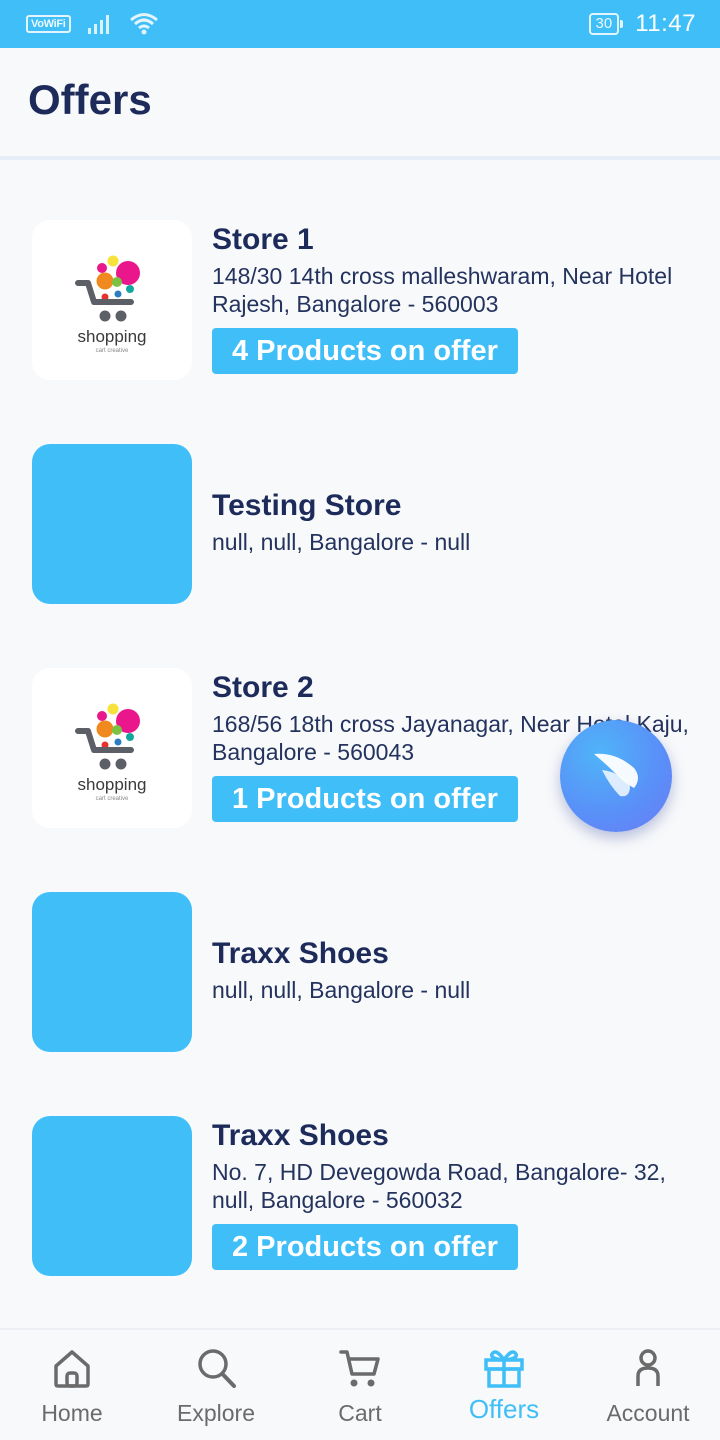 This screenshot has height=1440, width=720. Describe the element at coordinates (307, 505) in the screenshot. I see `store-name: Testing Store` at that location.